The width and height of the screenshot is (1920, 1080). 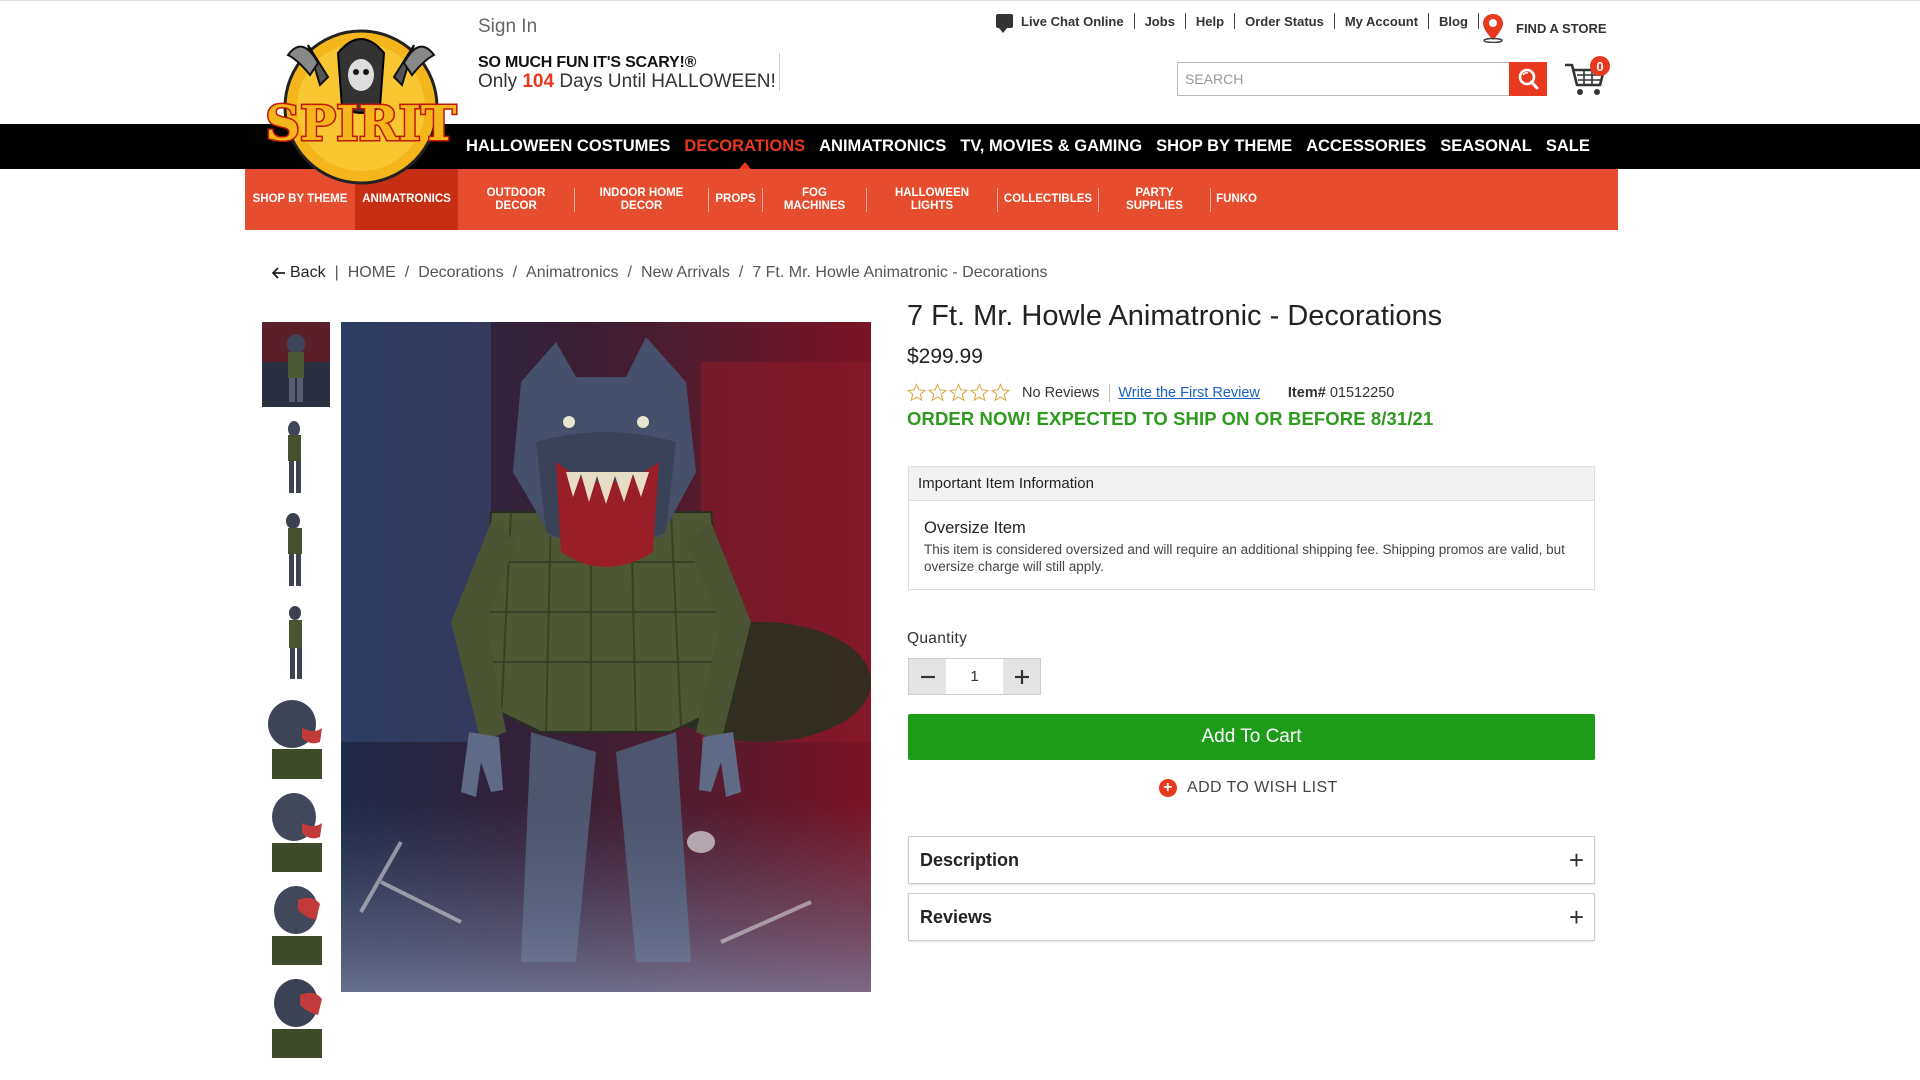 I want to click on back-link: Back, so click(x=299, y=273).